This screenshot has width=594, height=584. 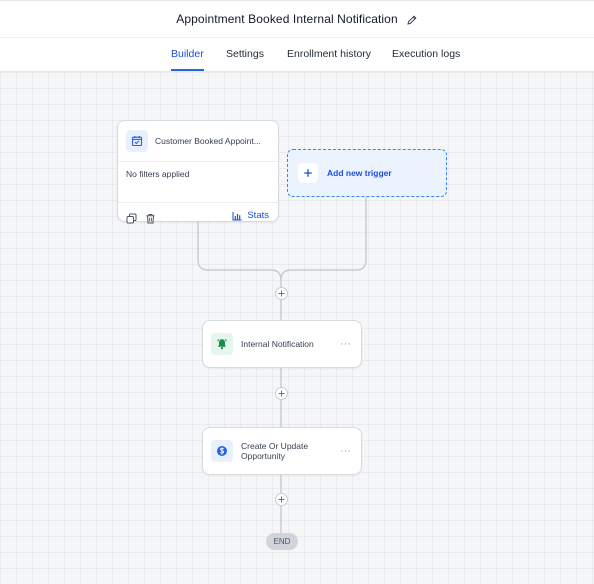 I want to click on trigger-filters: No filters applied, so click(x=198, y=182).